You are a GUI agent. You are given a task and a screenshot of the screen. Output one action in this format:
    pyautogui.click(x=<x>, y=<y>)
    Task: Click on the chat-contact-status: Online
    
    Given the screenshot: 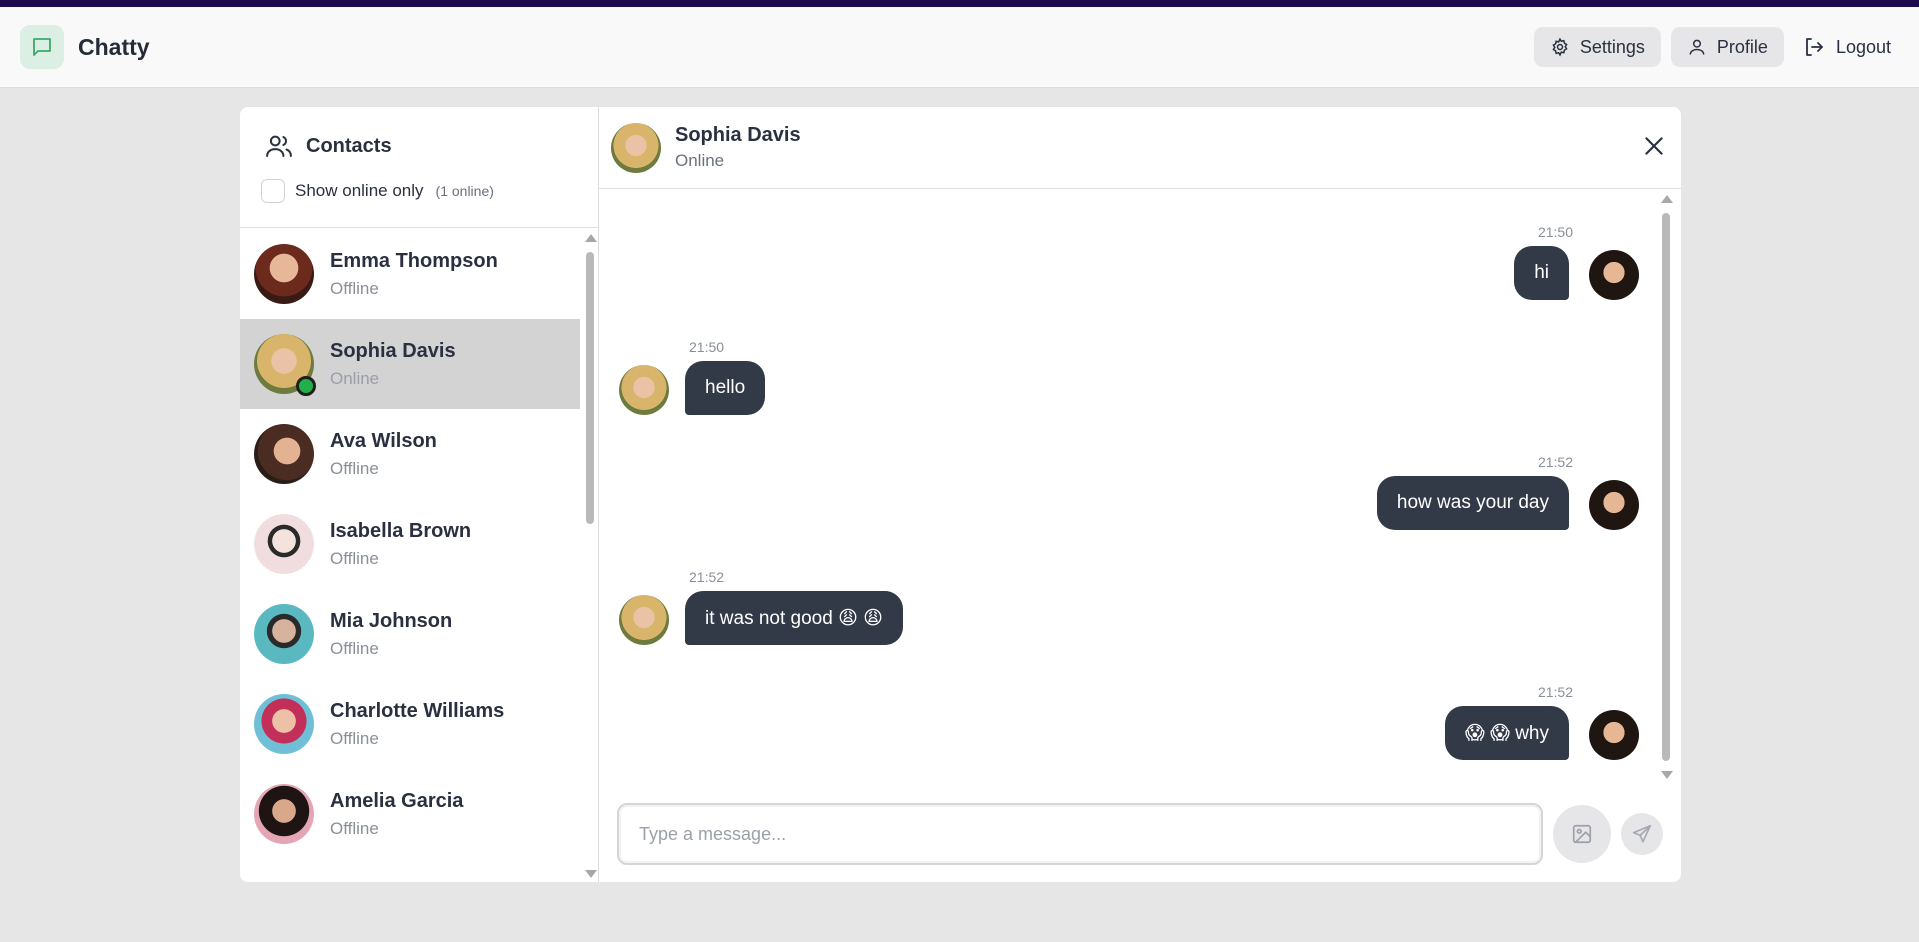 What is the action you would take?
    pyautogui.click(x=700, y=160)
    